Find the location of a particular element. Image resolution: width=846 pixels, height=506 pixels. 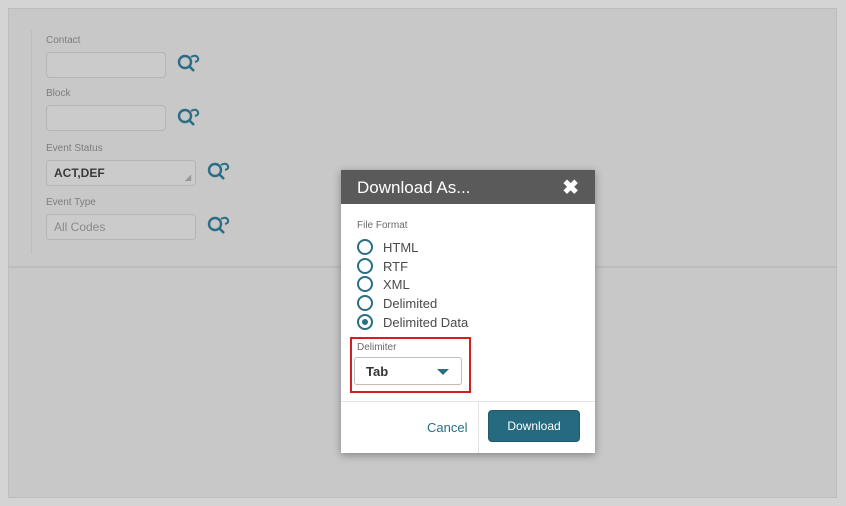

delimiter-label: Delimiter is located at coordinates (377, 347).